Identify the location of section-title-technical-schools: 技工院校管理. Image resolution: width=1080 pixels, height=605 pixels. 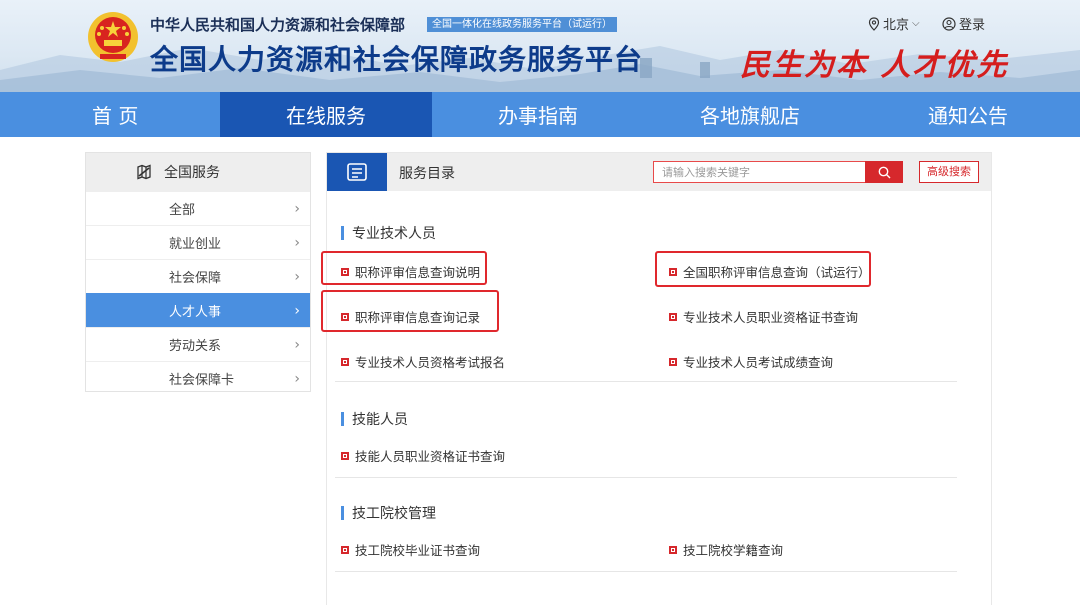
(388, 513).